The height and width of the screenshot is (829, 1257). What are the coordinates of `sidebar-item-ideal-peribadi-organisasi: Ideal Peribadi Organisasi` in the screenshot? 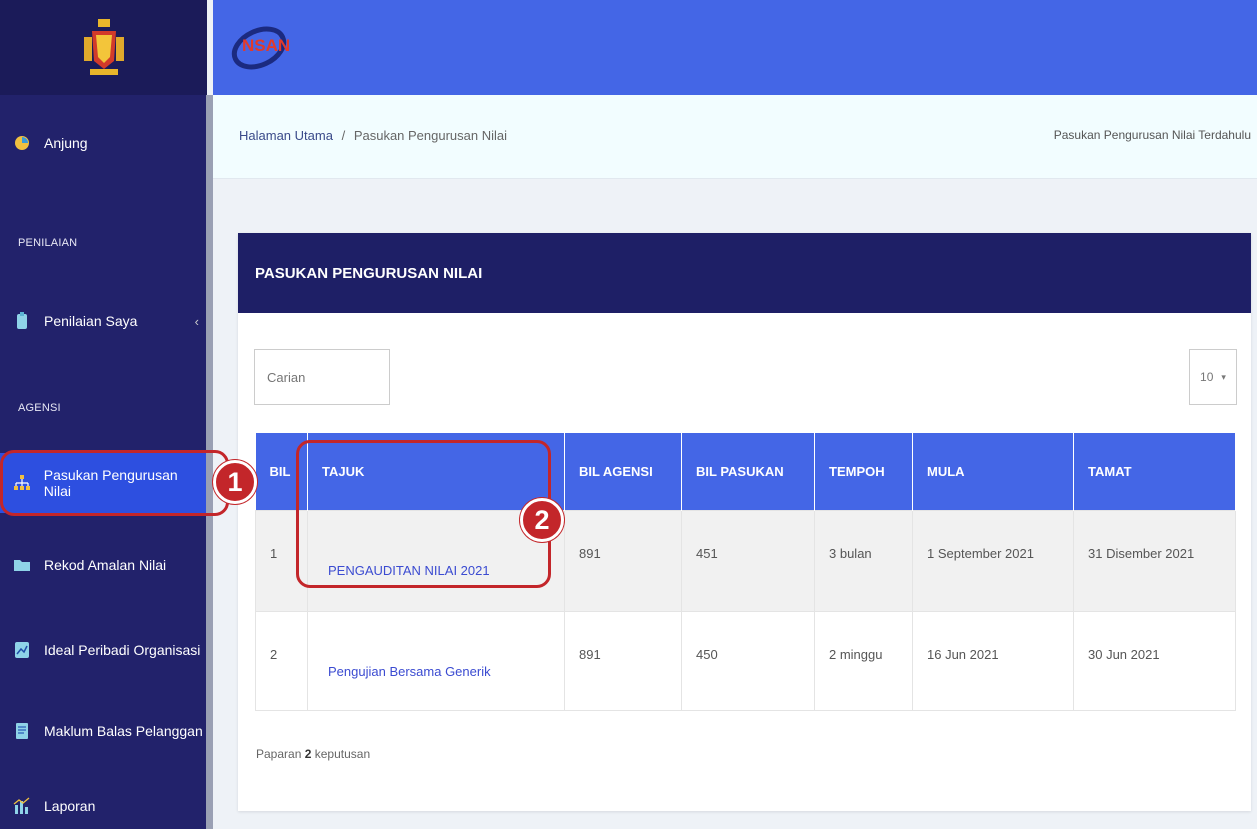 It's located at (103, 650).